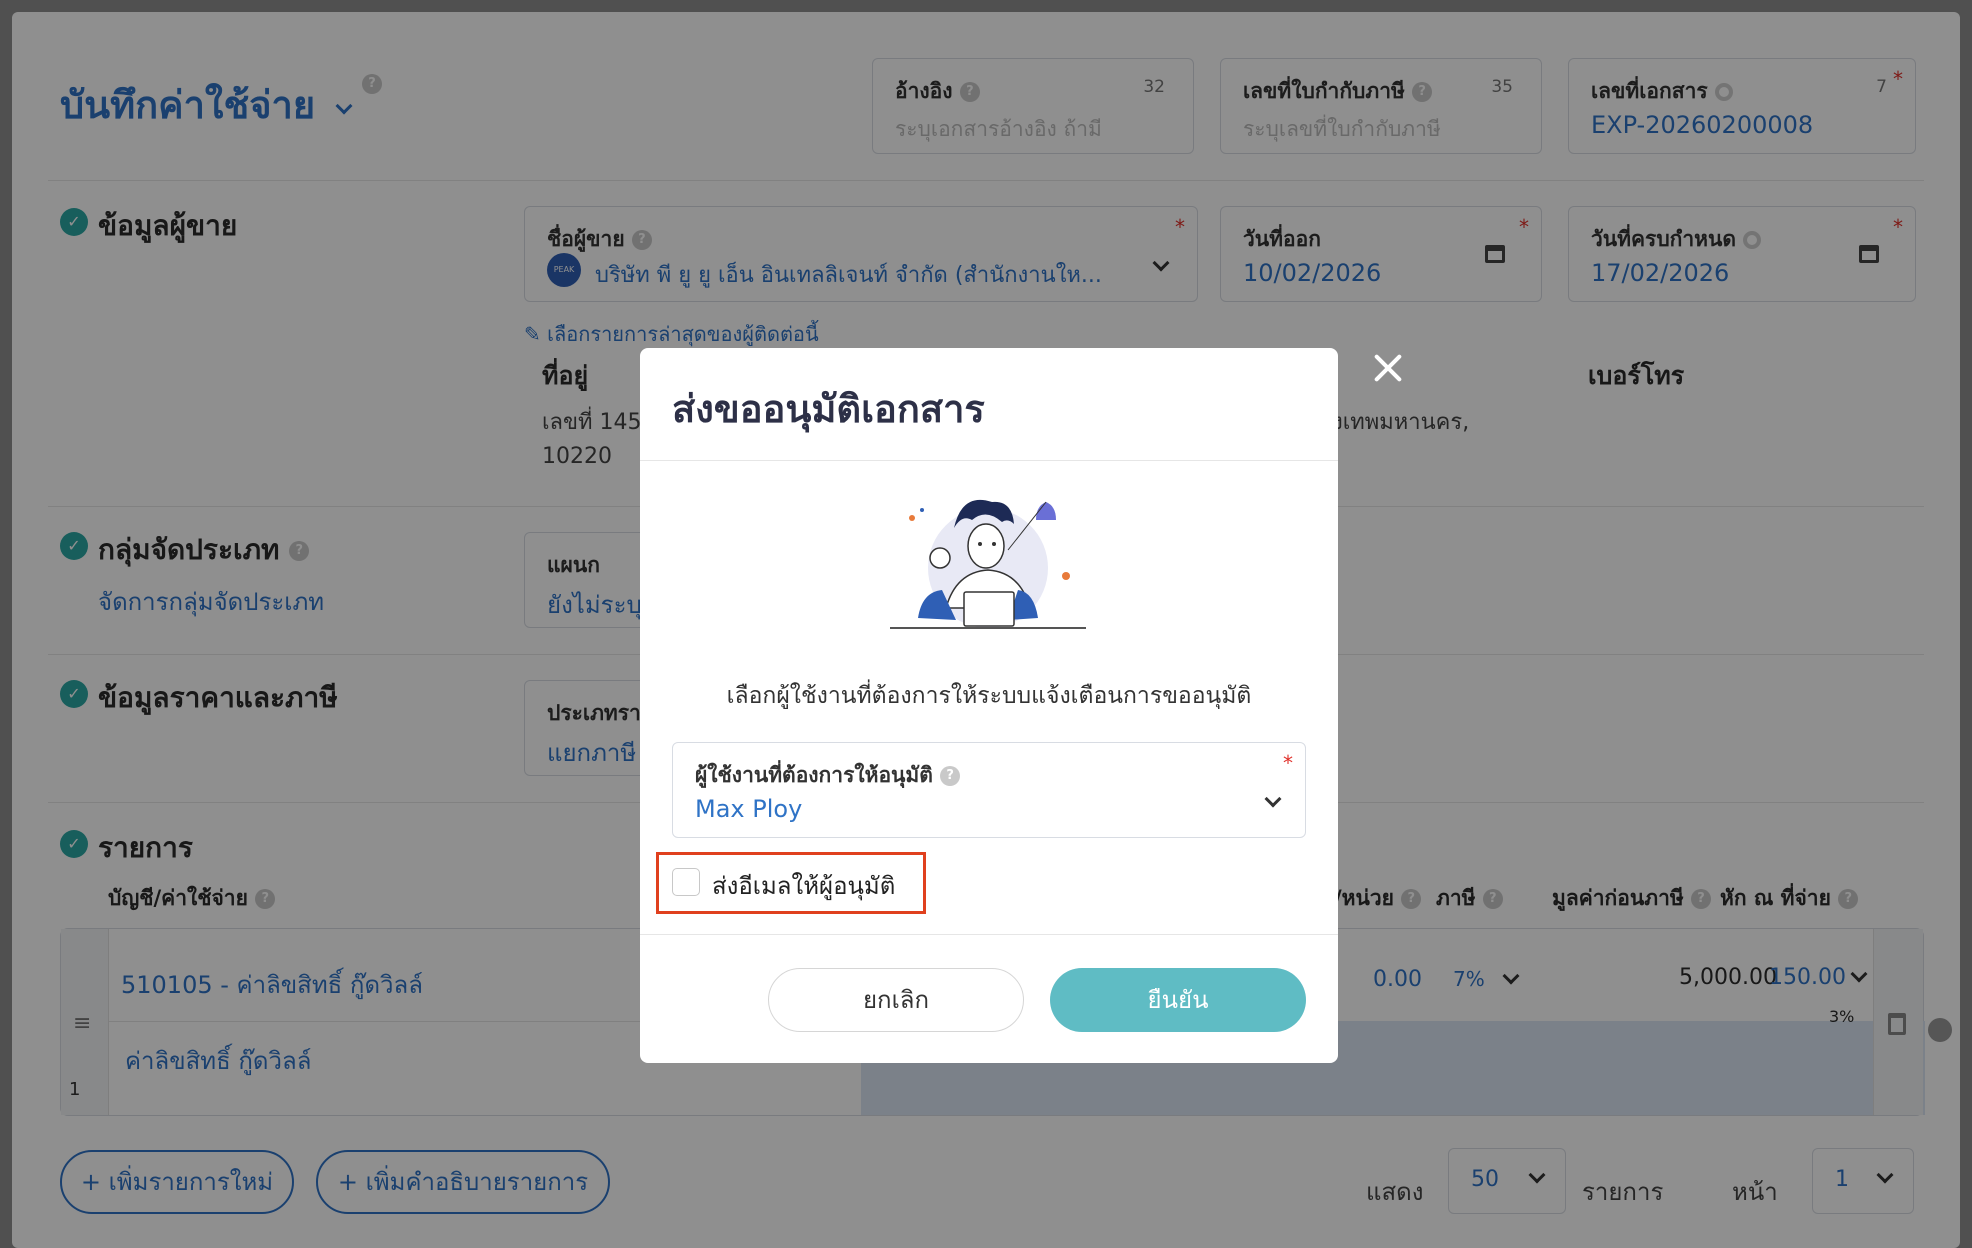 Image resolution: width=1972 pixels, height=1248 pixels. Describe the element at coordinates (1288, 763) in the screenshot. I see `required-mark: *` at that location.